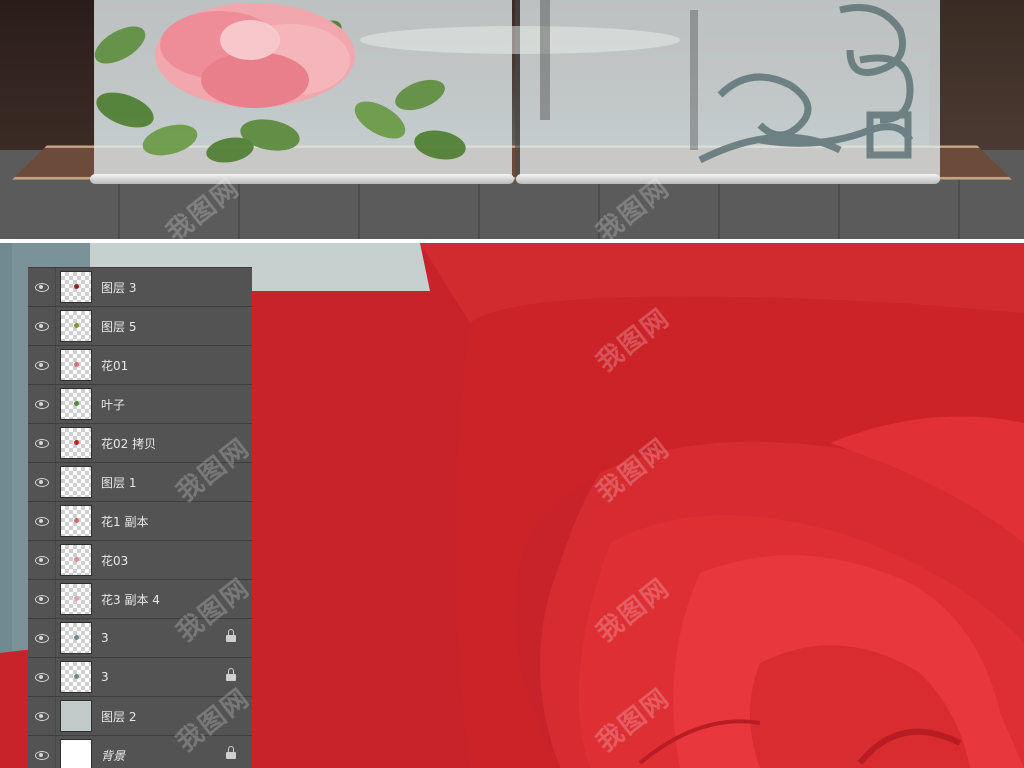  I want to click on layer-row: 背景, so click(140, 752).